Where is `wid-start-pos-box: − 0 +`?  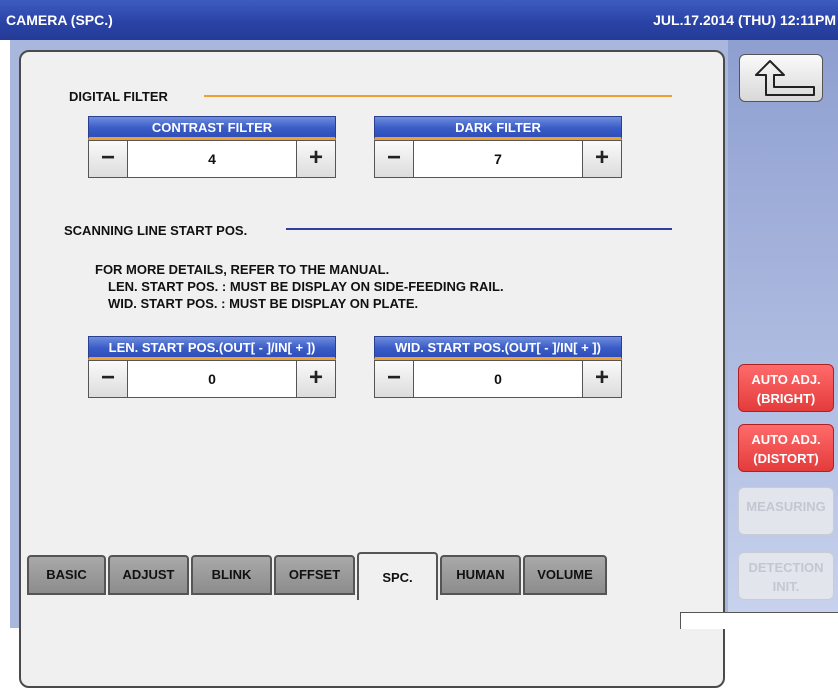 wid-start-pos-box: − 0 + is located at coordinates (498, 379).